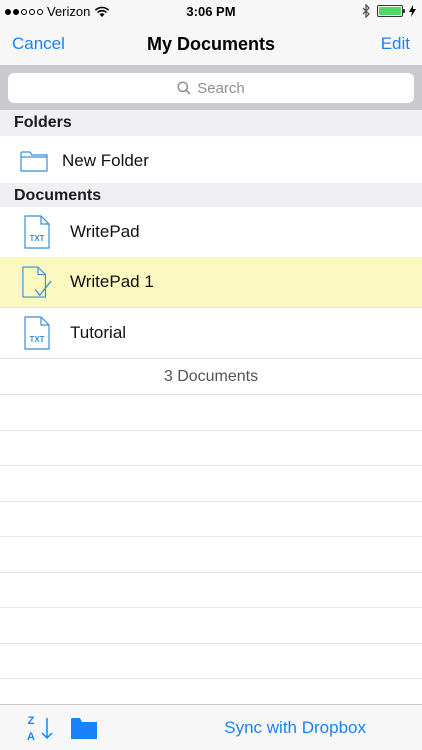 The width and height of the screenshot is (422, 750). I want to click on page-title: My Documents, so click(211, 44).